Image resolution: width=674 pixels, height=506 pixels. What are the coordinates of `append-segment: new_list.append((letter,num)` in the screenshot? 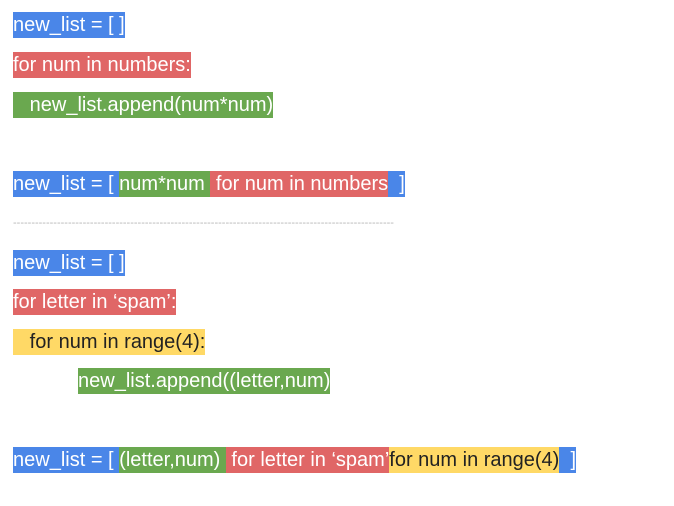 It's located at (204, 381).